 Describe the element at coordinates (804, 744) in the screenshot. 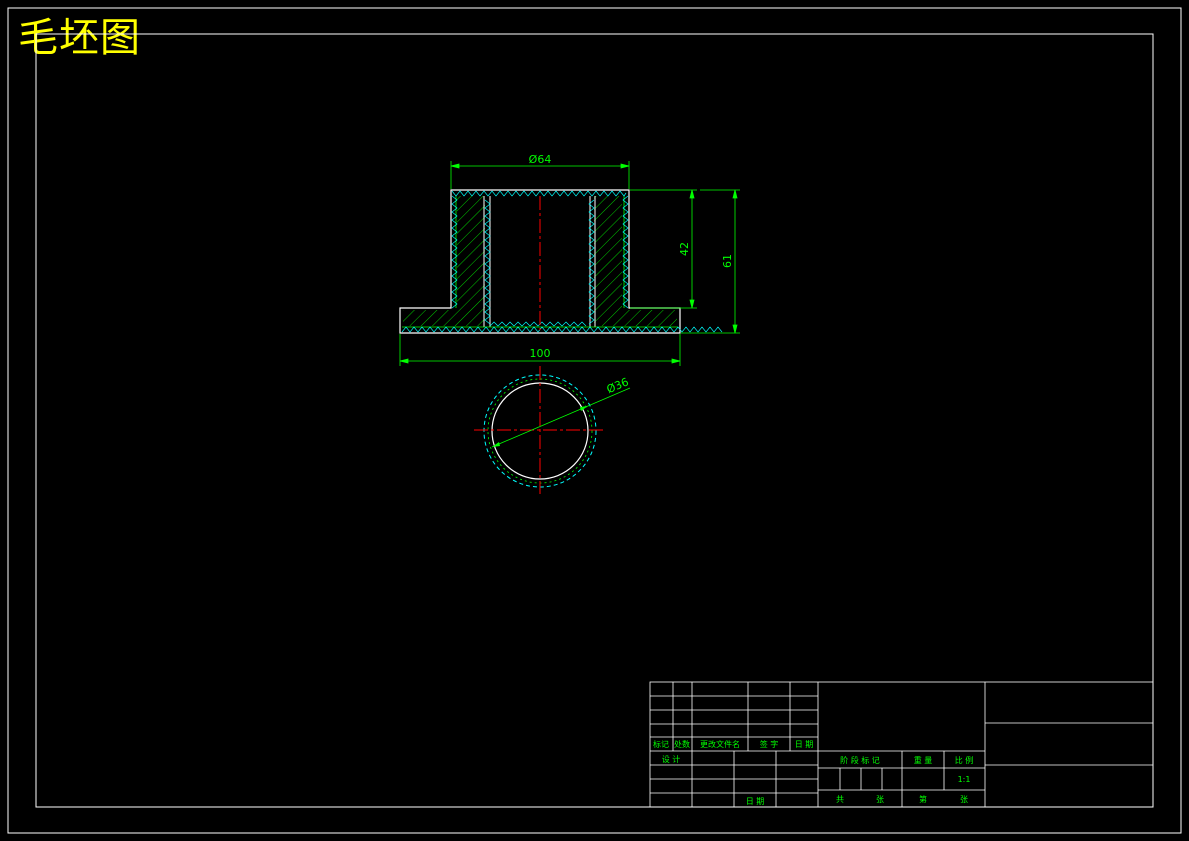

I see `rev-header-date: 日 期` at that location.